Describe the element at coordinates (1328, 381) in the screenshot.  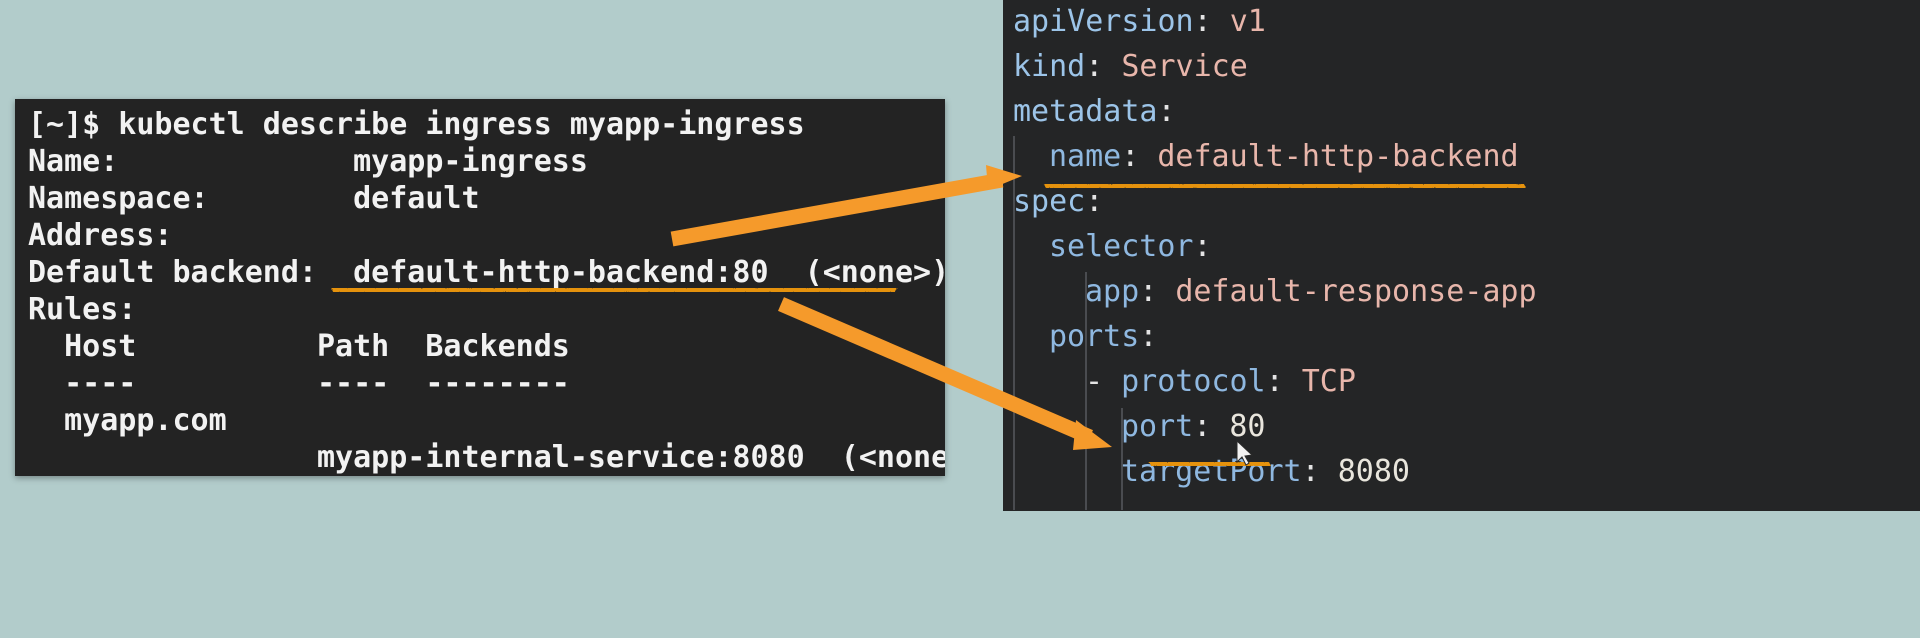
I see `yaml-value-protocol: TCP` at that location.